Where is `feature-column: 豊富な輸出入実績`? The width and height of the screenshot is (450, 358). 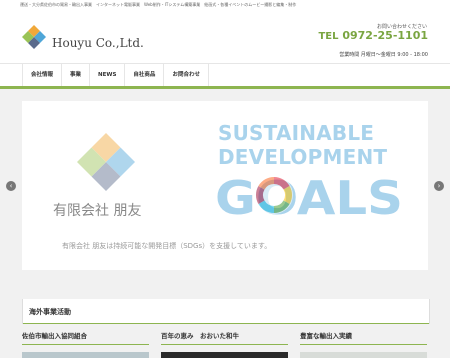
feature-column: 豊富な輸出入実績 is located at coordinates (363, 344).